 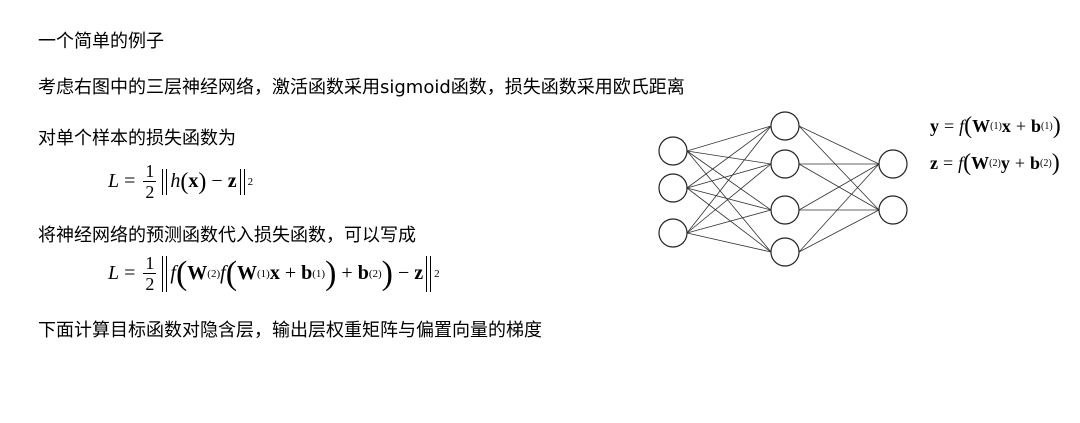 I want to click on formula-symbol: h, so click(x=175, y=181).